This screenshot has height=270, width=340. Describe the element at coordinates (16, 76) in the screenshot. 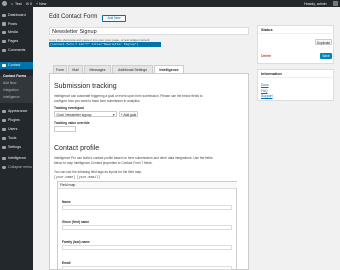

I see `submenu-contact-forms: Contact Forms` at that location.